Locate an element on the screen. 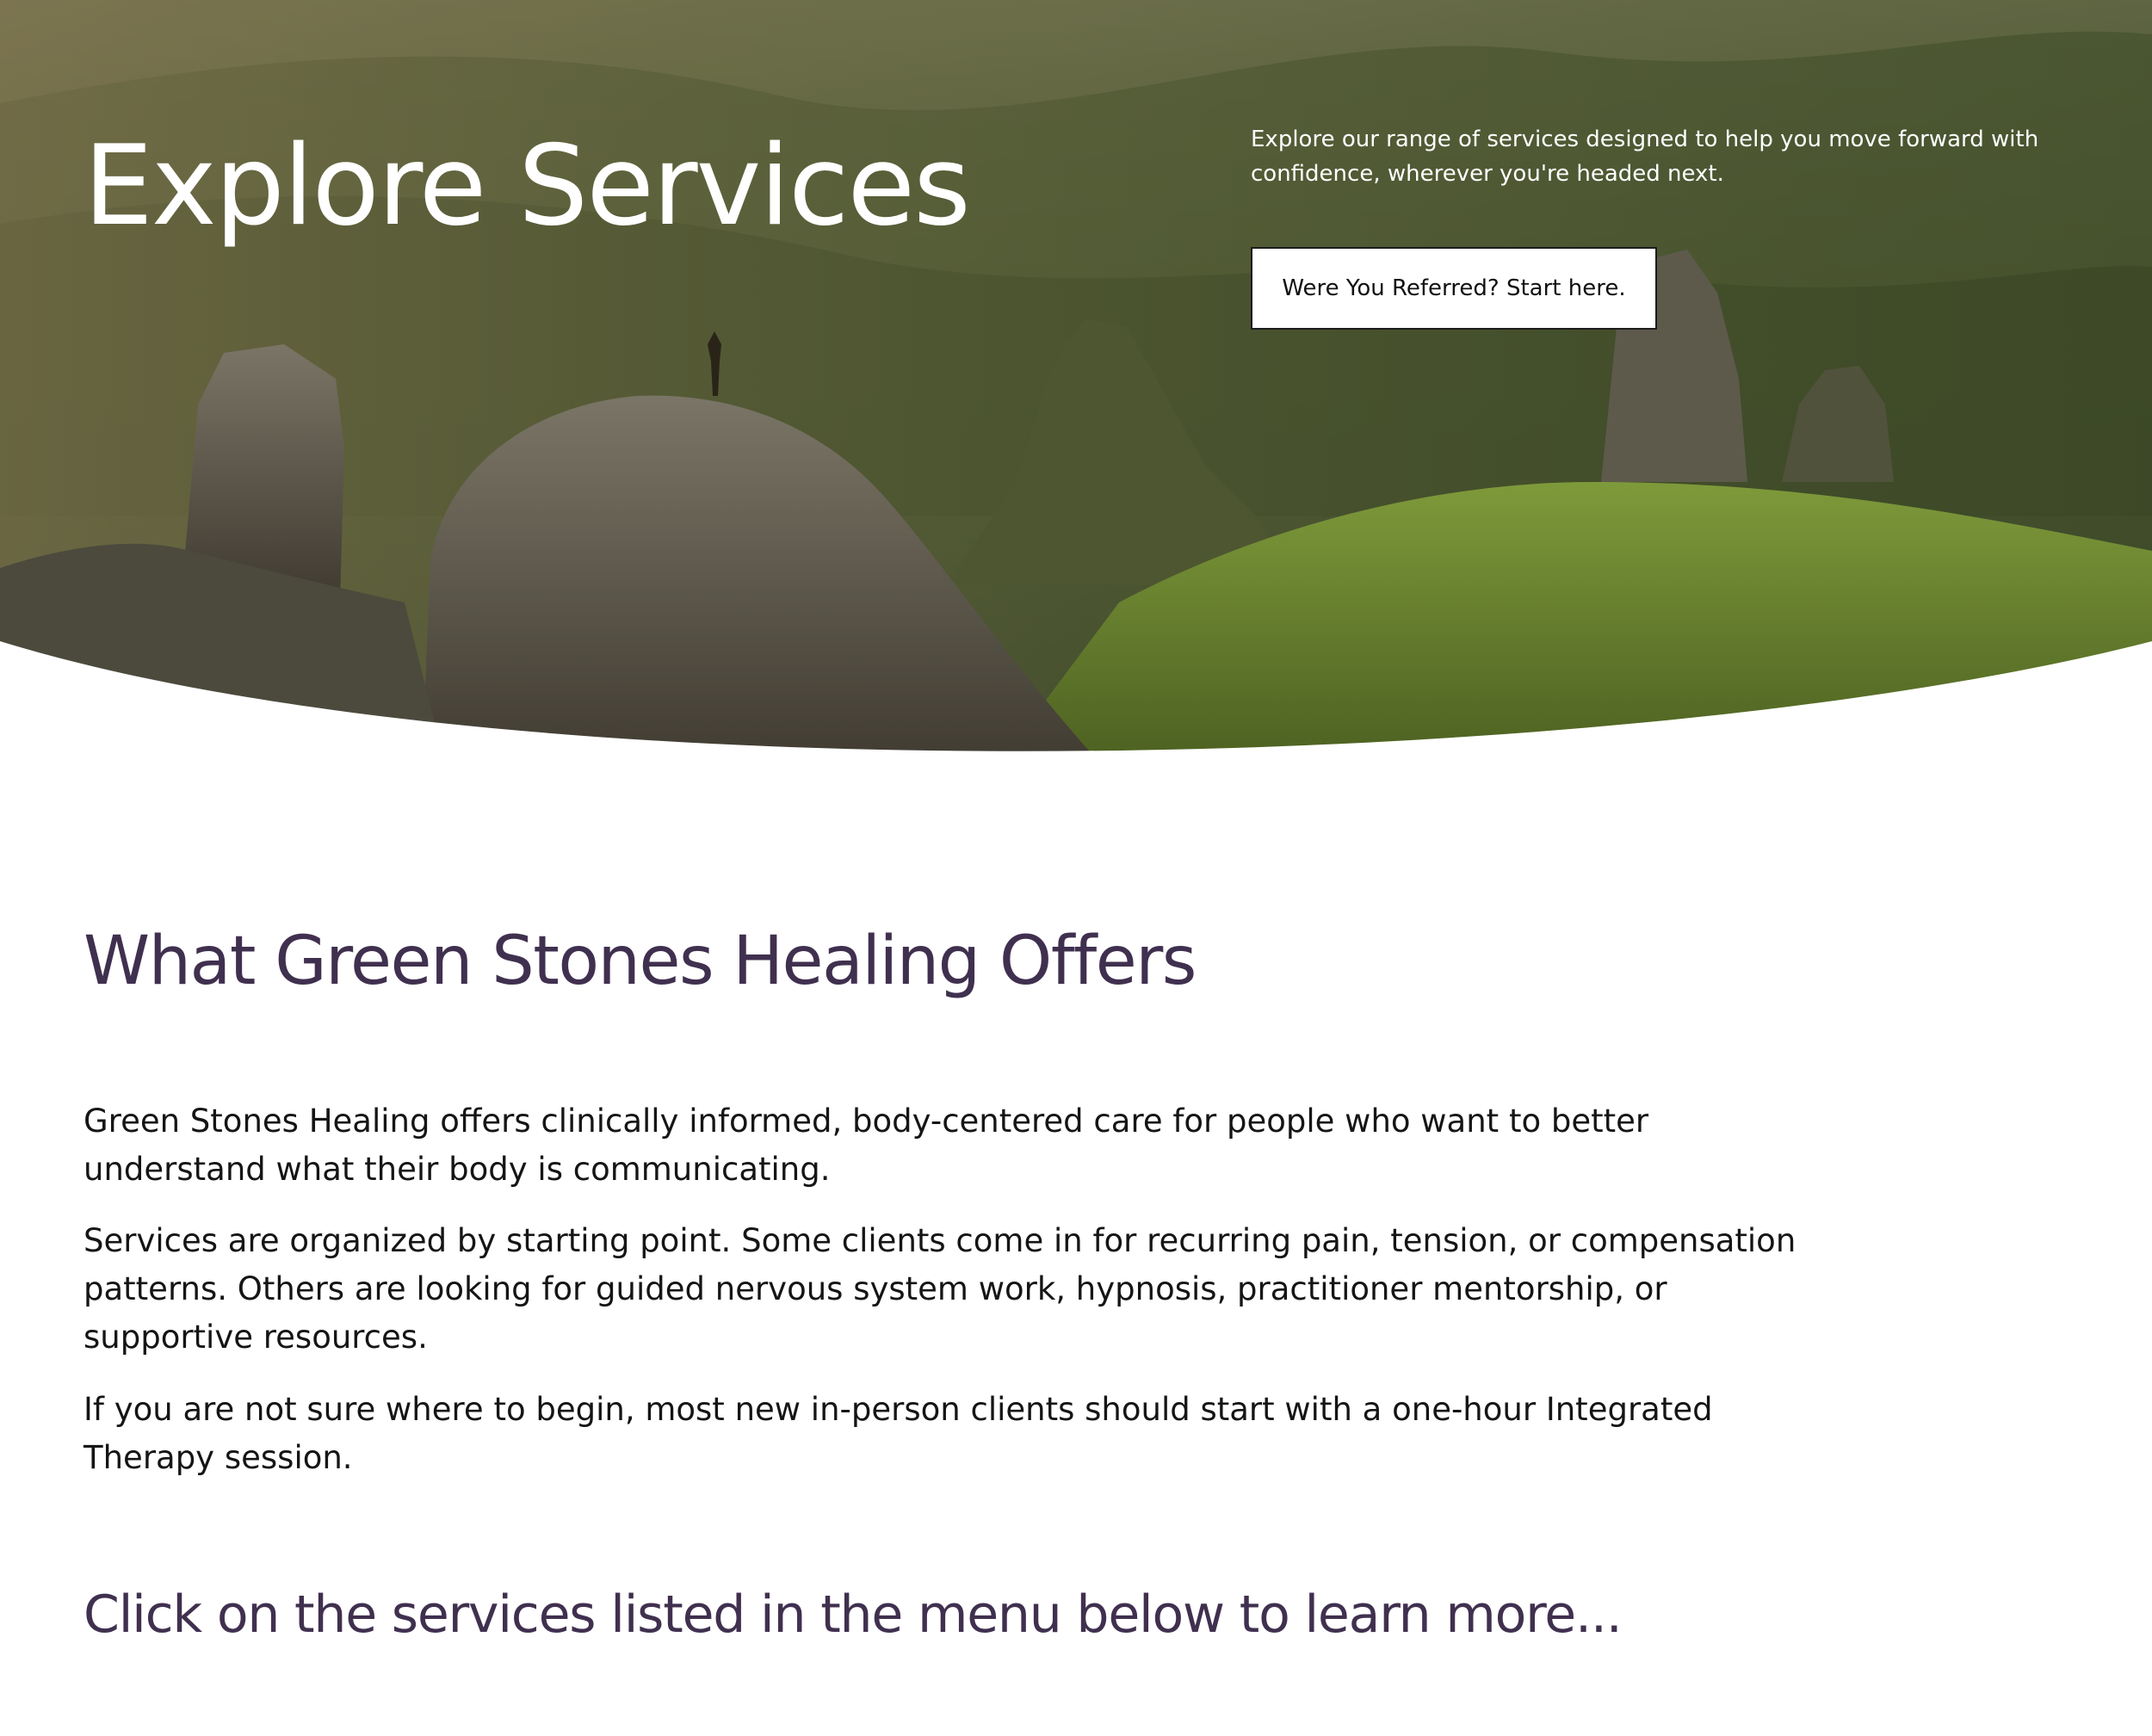 The image size is (2152, 1736). offers-heading: What Green Stones Healing Offers is located at coordinates (640, 961).